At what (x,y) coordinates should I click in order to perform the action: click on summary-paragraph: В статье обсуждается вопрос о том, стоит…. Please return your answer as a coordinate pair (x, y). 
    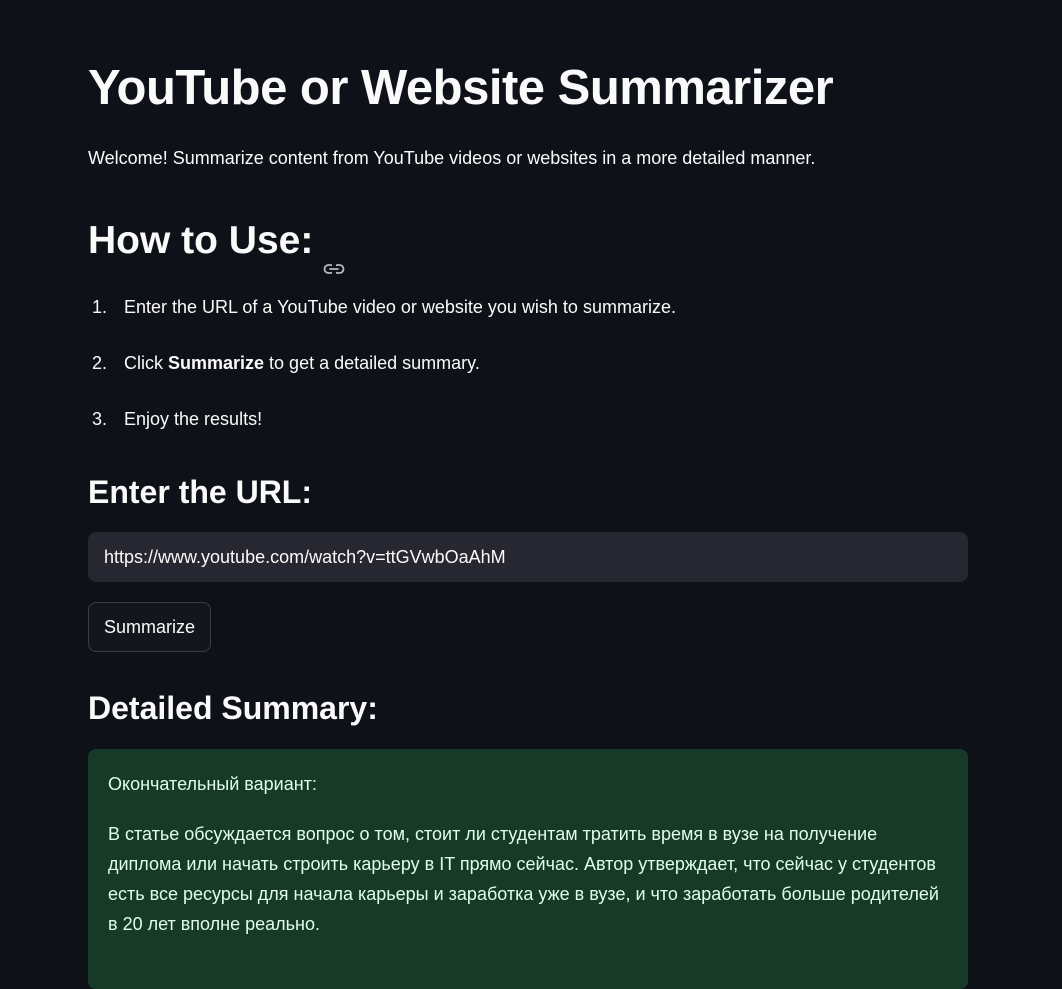
    Looking at the image, I should click on (523, 879).